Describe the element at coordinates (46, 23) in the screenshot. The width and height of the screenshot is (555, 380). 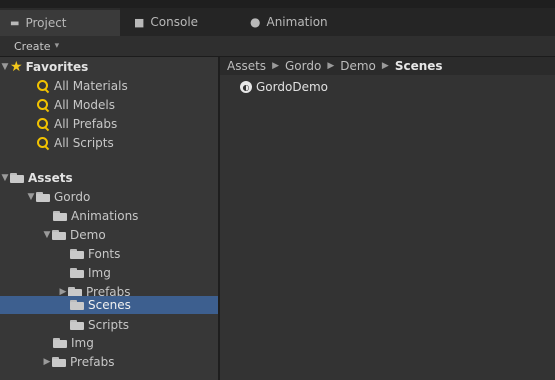
I see `tab-project-label: Project` at that location.